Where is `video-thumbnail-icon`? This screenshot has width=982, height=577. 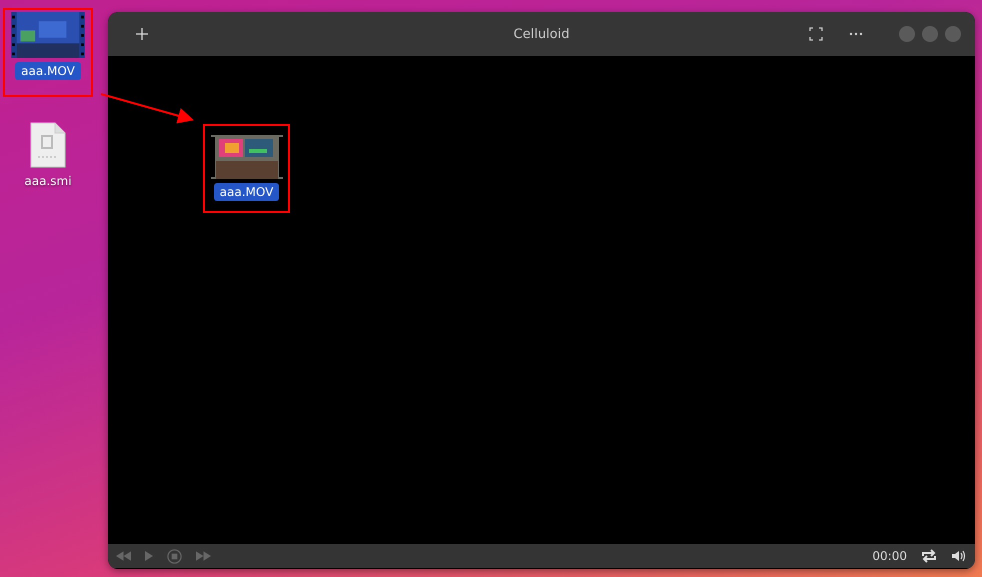
video-thumbnail-icon is located at coordinates (48, 35).